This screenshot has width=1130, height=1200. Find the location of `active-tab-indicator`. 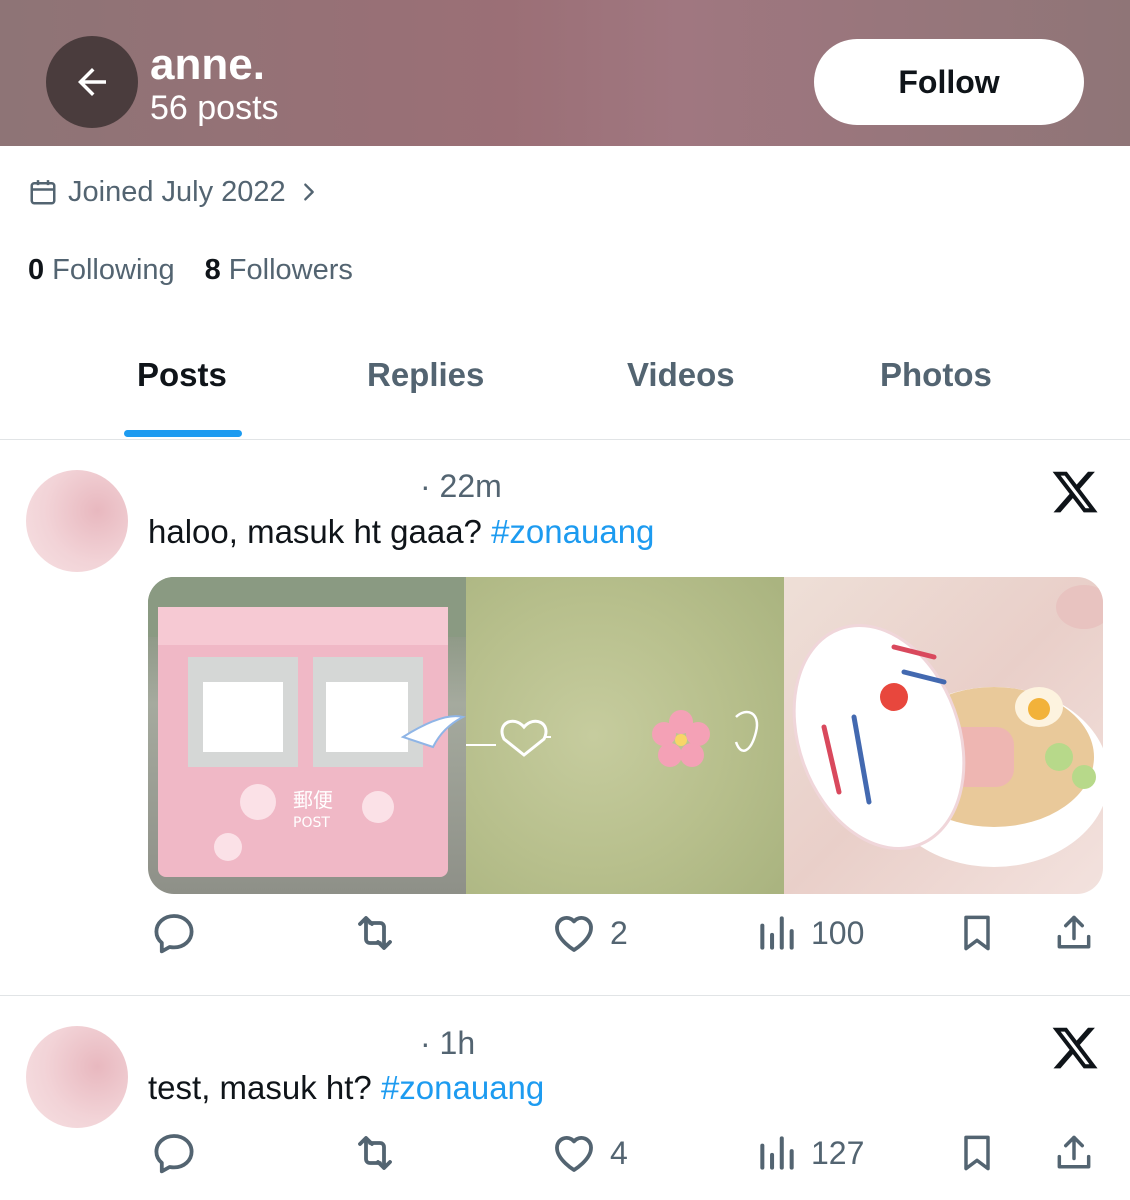

active-tab-indicator is located at coordinates (183, 433).